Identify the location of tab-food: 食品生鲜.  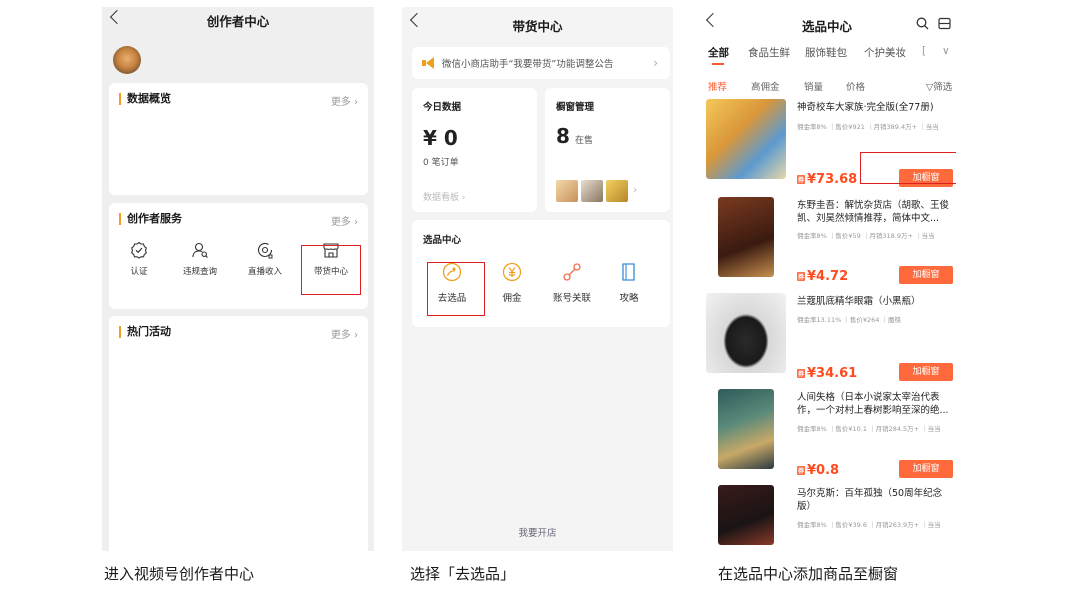
(769, 52).